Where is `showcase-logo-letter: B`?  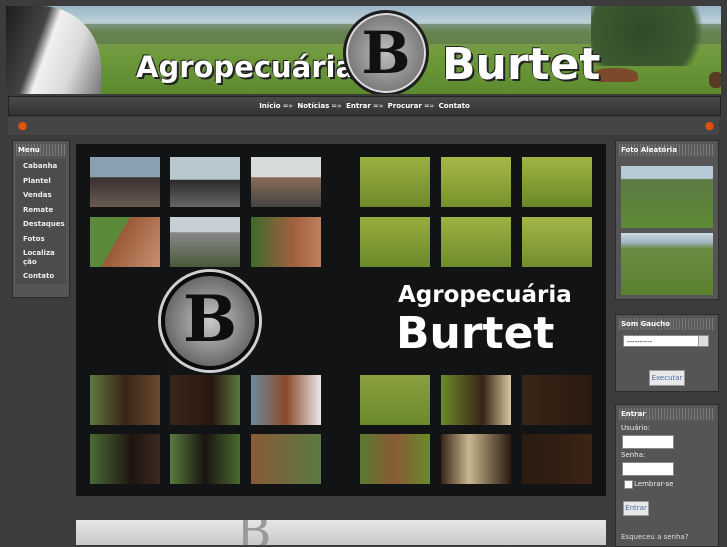
showcase-logo-letter: B is located at coordinates (210, 319).